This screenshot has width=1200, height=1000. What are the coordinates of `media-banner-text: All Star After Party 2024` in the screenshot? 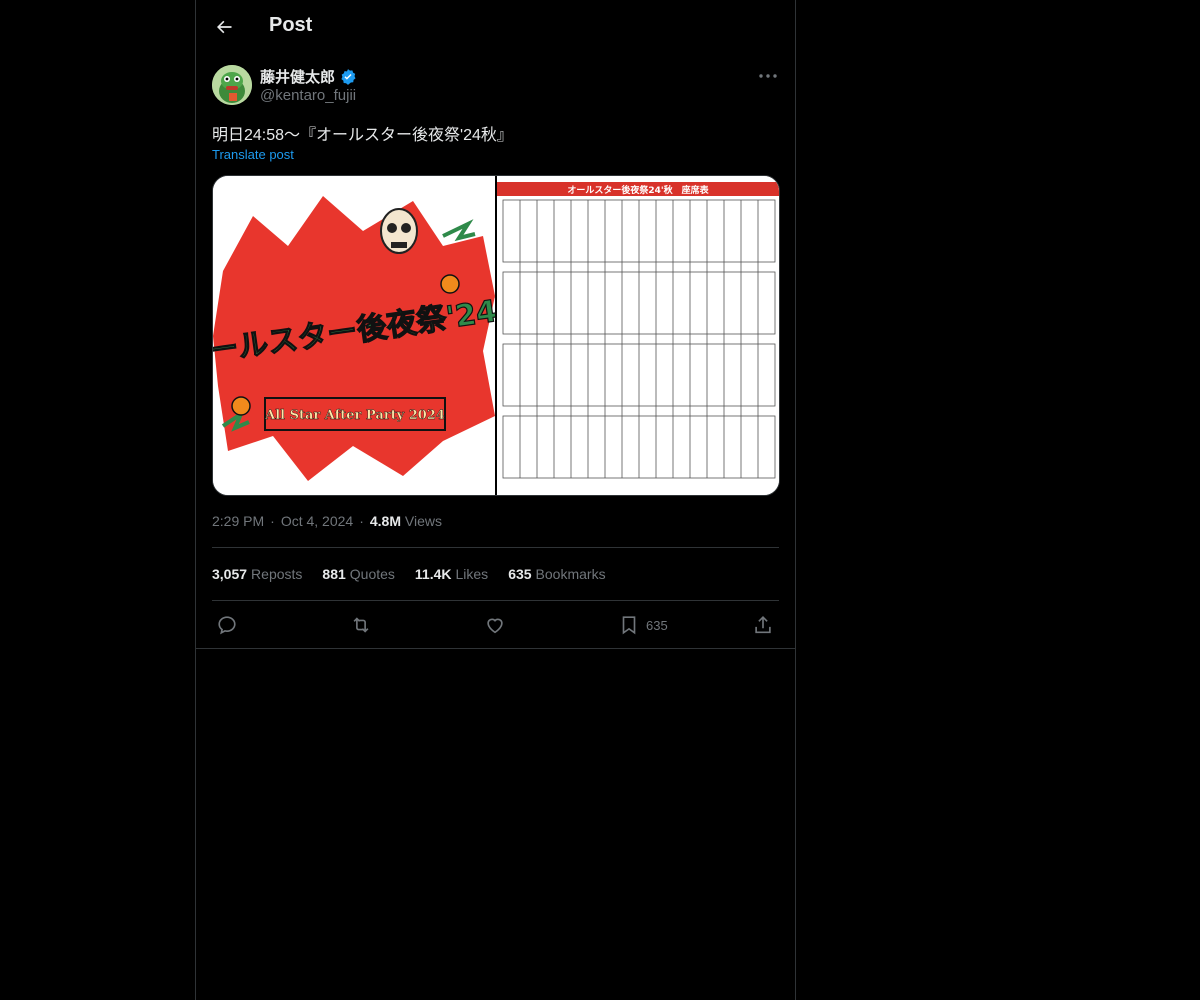 It's located at (354, 415).